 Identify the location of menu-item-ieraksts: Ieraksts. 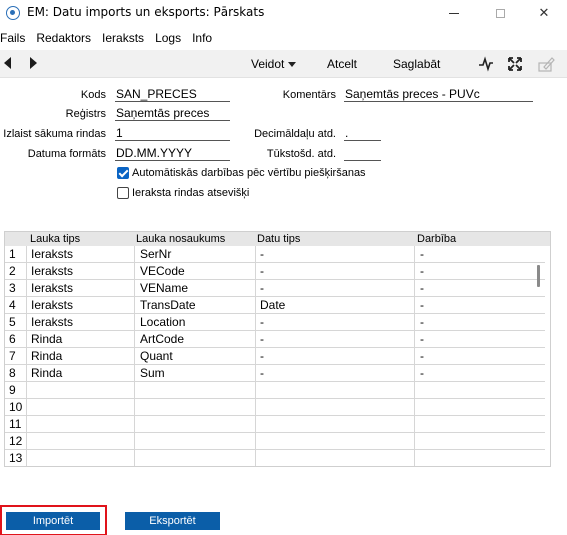
(123, 38).